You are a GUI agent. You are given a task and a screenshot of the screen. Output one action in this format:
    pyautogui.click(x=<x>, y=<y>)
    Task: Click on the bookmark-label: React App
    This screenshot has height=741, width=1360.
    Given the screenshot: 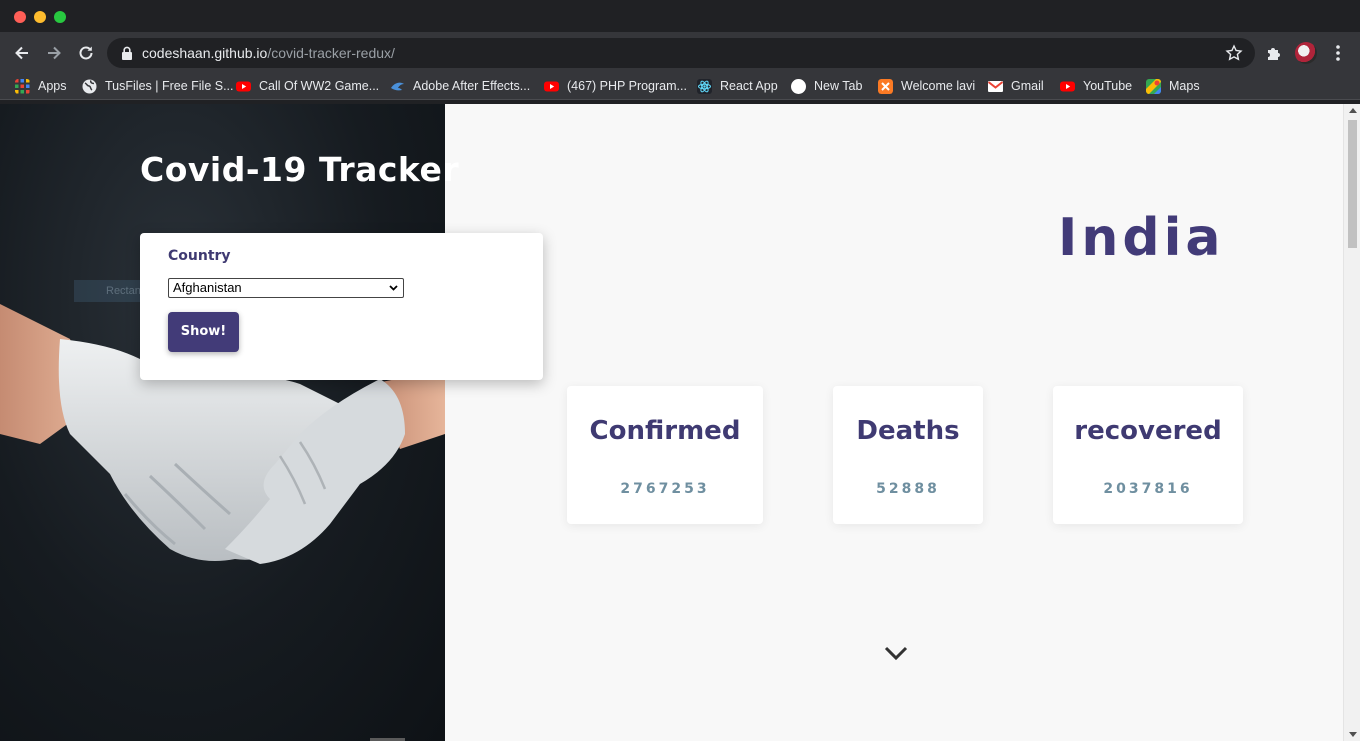 What is the action you would take?
    pyautogui.click(x=749, y=86)
    